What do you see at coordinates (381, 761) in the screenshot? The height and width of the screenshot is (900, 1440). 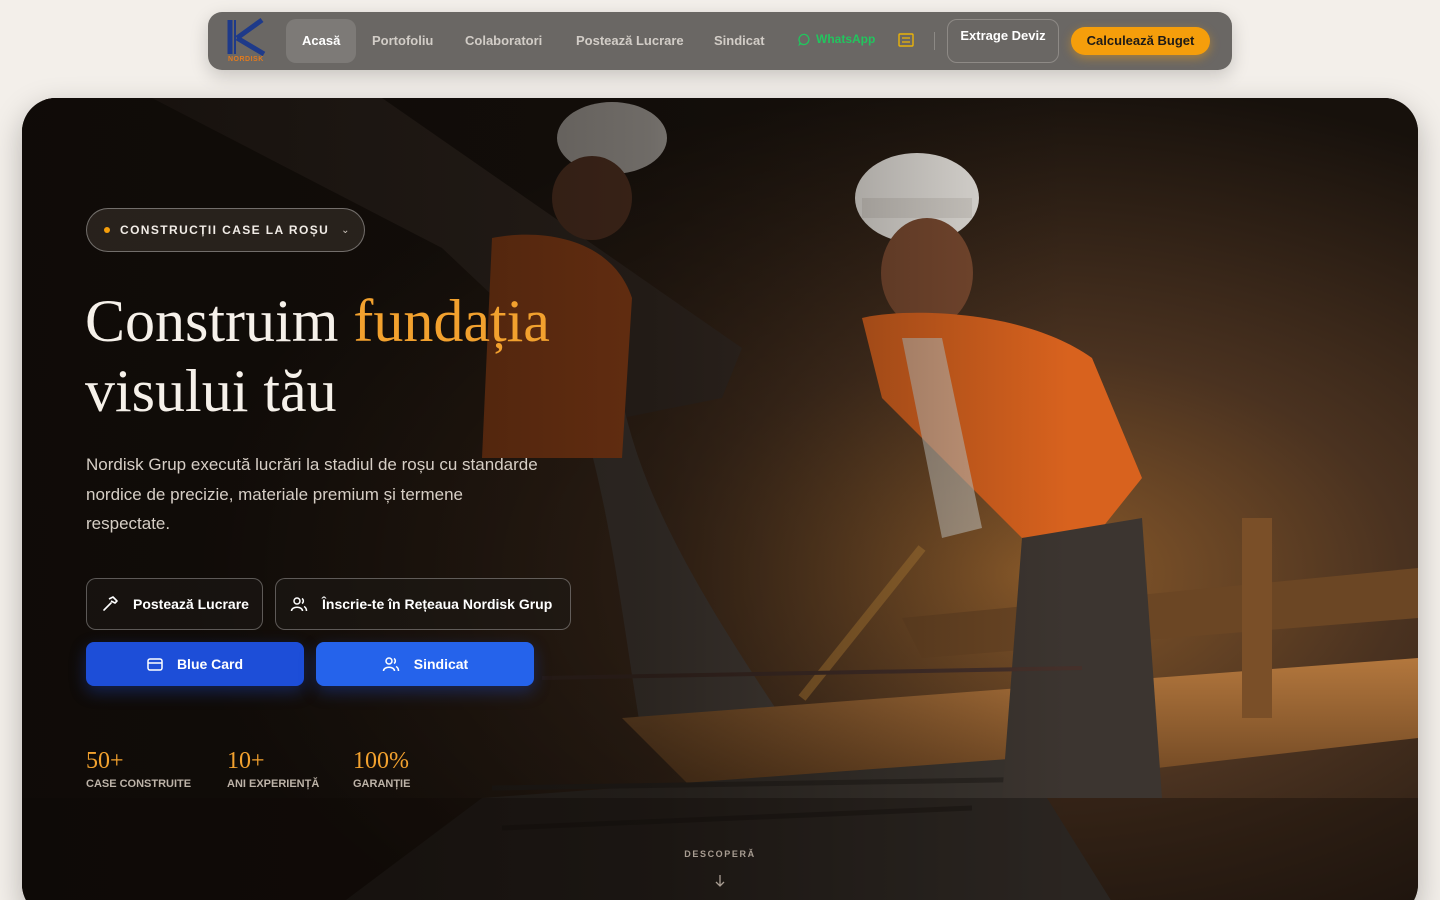 I see `stat-value: 100%` at bounding box center [381, 761].